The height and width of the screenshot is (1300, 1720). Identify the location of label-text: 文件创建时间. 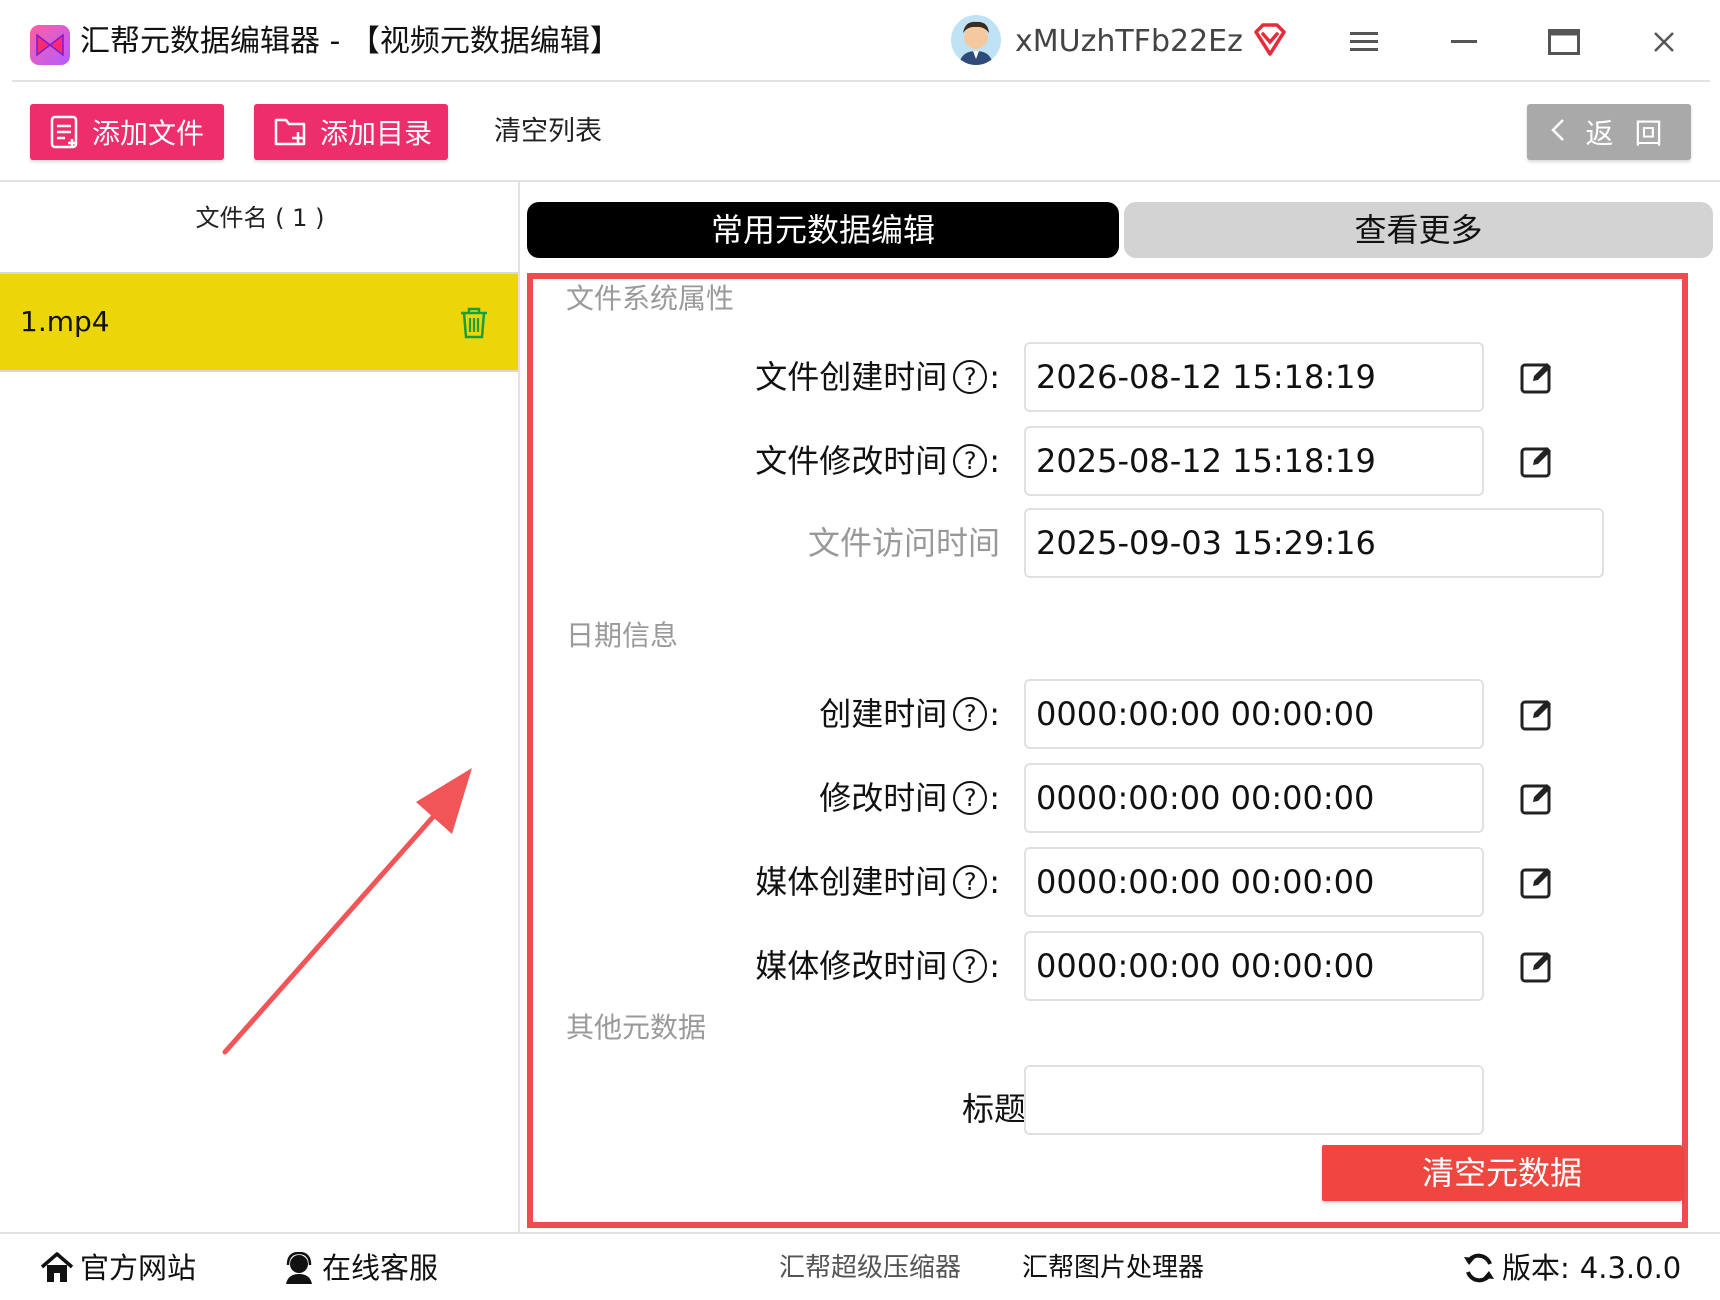
(851, 377).